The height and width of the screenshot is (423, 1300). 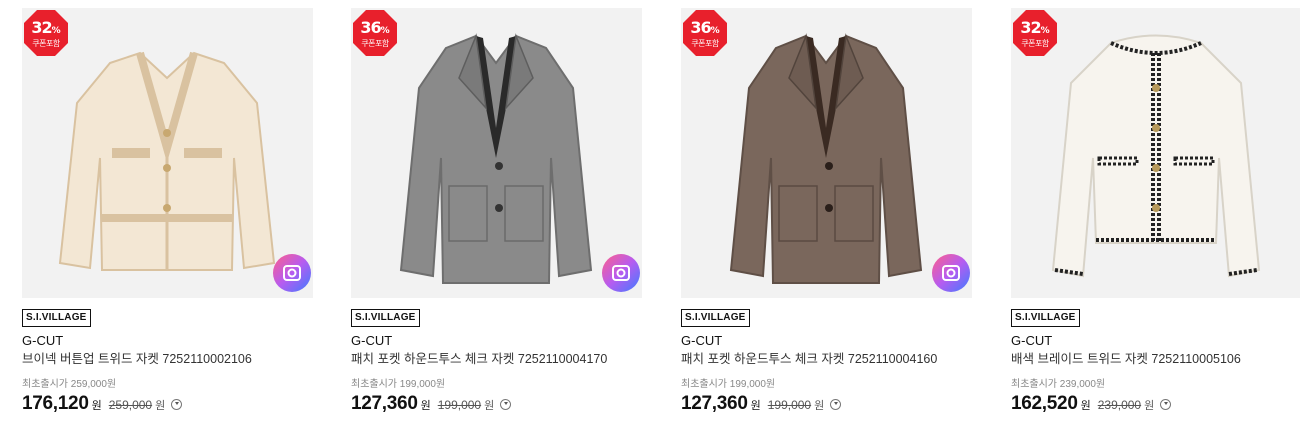 What do you see at coordinates (1155, 359) in the screenshot?
I see `product-title: 배색 브레이드 트위드 자켓 7252110005106` at bounding box center [1155, 359].